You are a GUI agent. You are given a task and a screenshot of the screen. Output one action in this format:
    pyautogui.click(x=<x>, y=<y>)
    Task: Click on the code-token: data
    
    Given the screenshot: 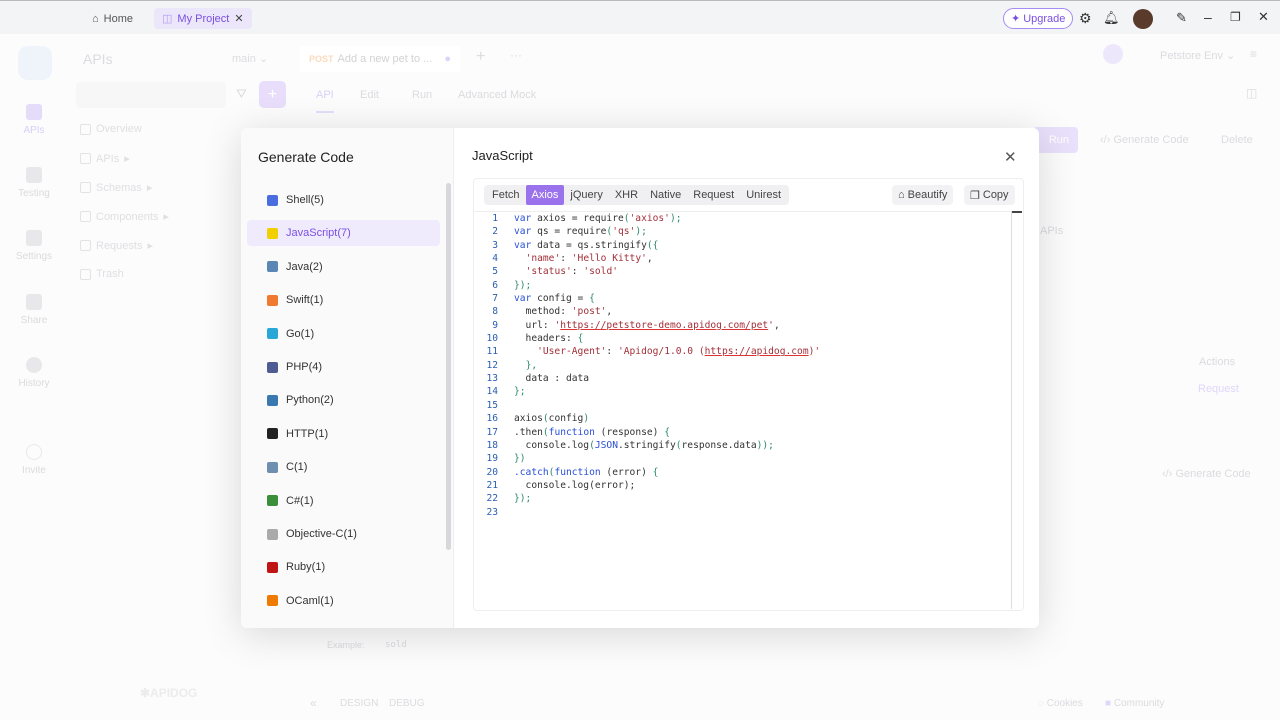 What is the action you would take?
    pyautogui.click(x=552, y=379)
    